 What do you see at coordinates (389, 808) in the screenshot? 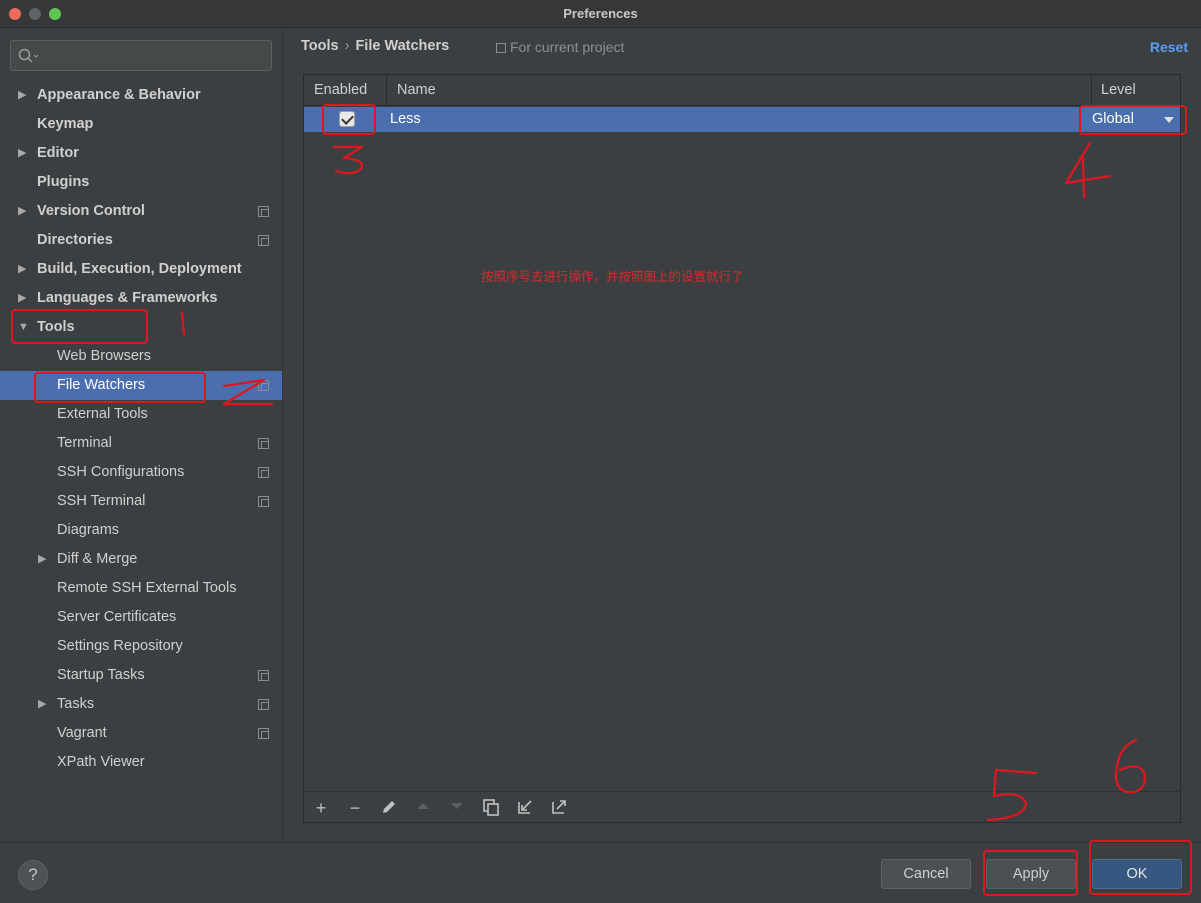
I see `edit-button` at bounding box center [389, 808].